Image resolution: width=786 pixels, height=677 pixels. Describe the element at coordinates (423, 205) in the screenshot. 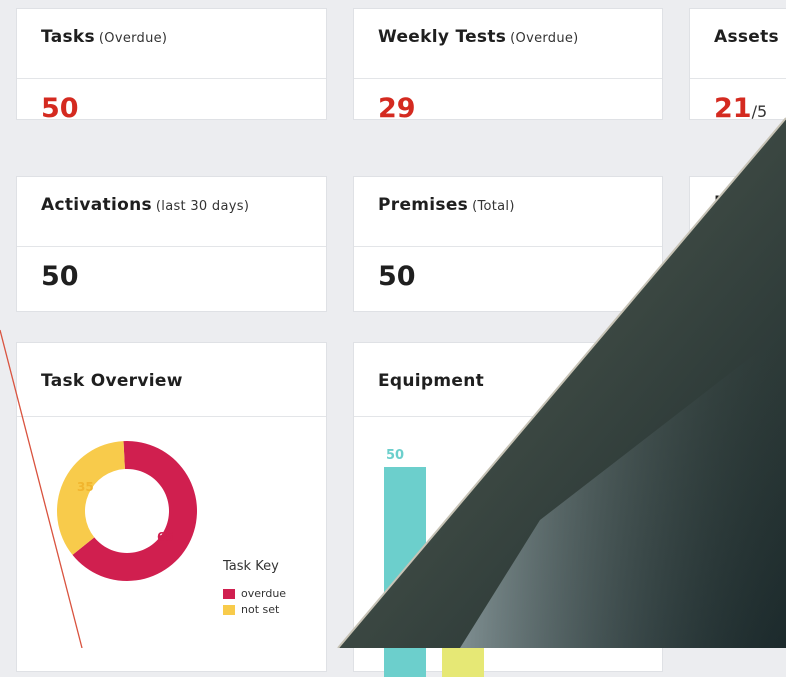

I see `premises-card-title: Premises` at that location.